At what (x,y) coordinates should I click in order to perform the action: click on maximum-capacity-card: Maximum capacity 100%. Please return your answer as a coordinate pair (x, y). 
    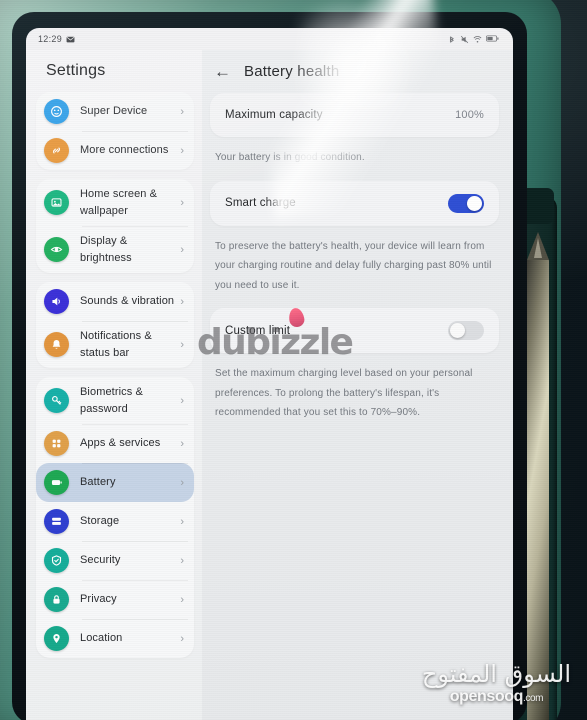
    Looking at the image, I should click on (354, 115).